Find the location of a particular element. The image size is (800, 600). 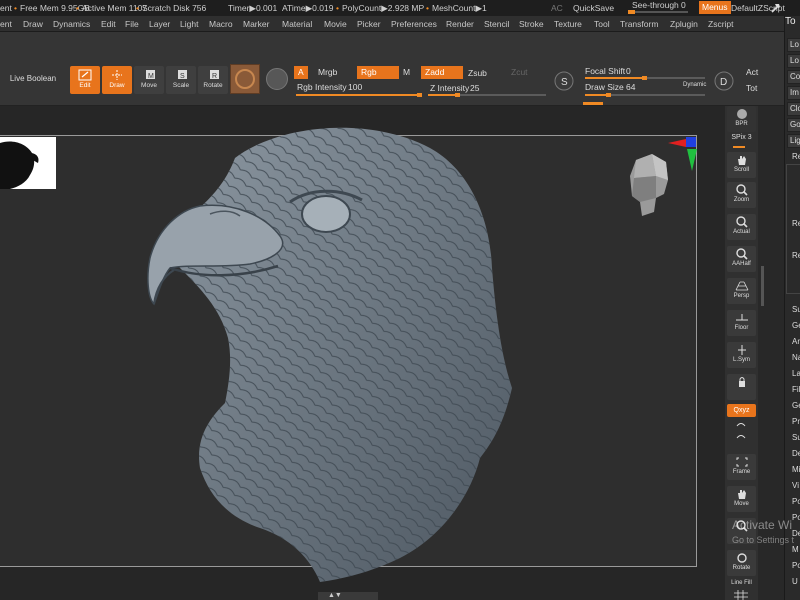

menu-macro: Macro is located at coordinates (221, 23).